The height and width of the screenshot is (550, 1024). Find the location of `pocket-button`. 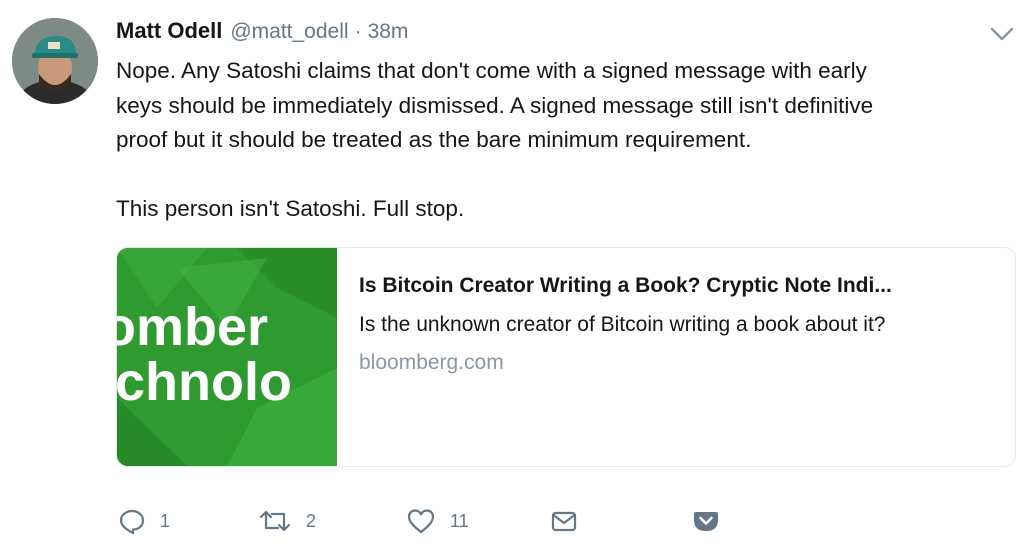

pocket-button is located at coordinates (706, 521).